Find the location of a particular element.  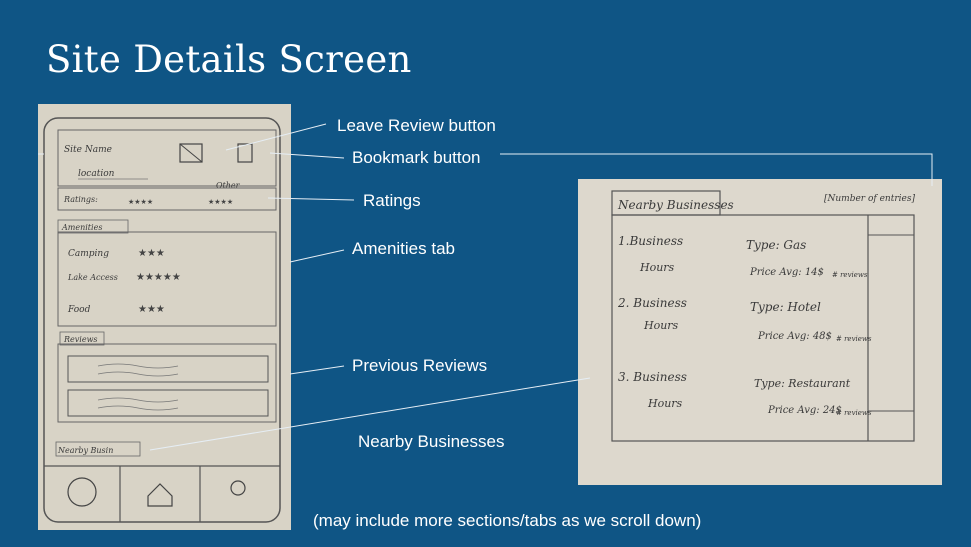

sketch-business-1-price: Price Avg: 14$ is located at coordinates (786, 272).